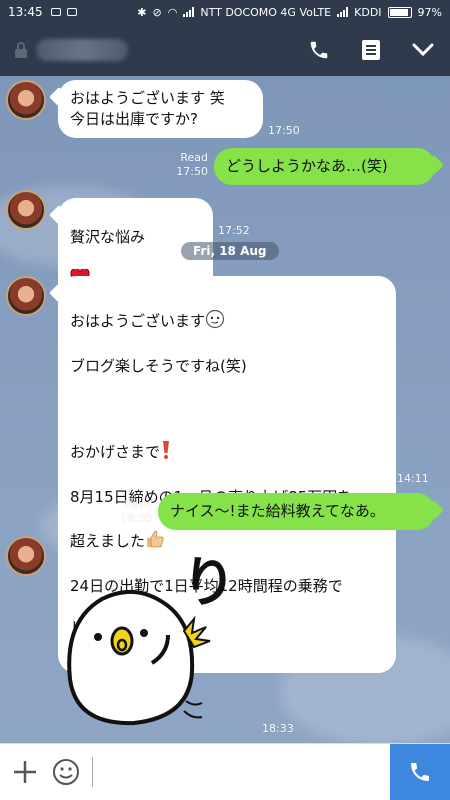 Image resolution: width=450 pixels, height=800 pixels. I want to click on read-receipt: Read 18:30, so click(133, 512).